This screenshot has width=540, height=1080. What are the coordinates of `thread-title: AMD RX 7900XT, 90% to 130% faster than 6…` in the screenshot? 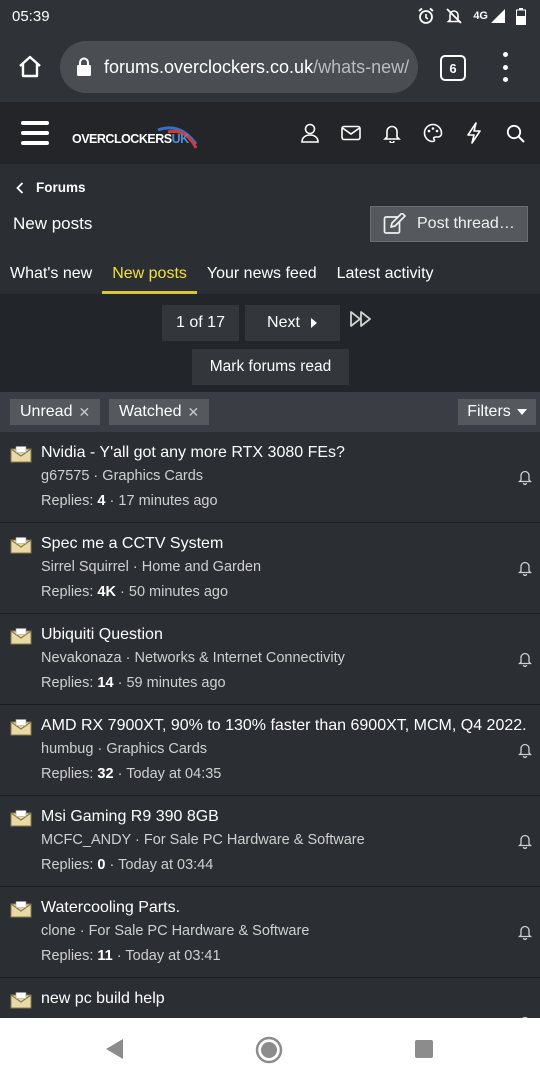 It's located at (284, 726).